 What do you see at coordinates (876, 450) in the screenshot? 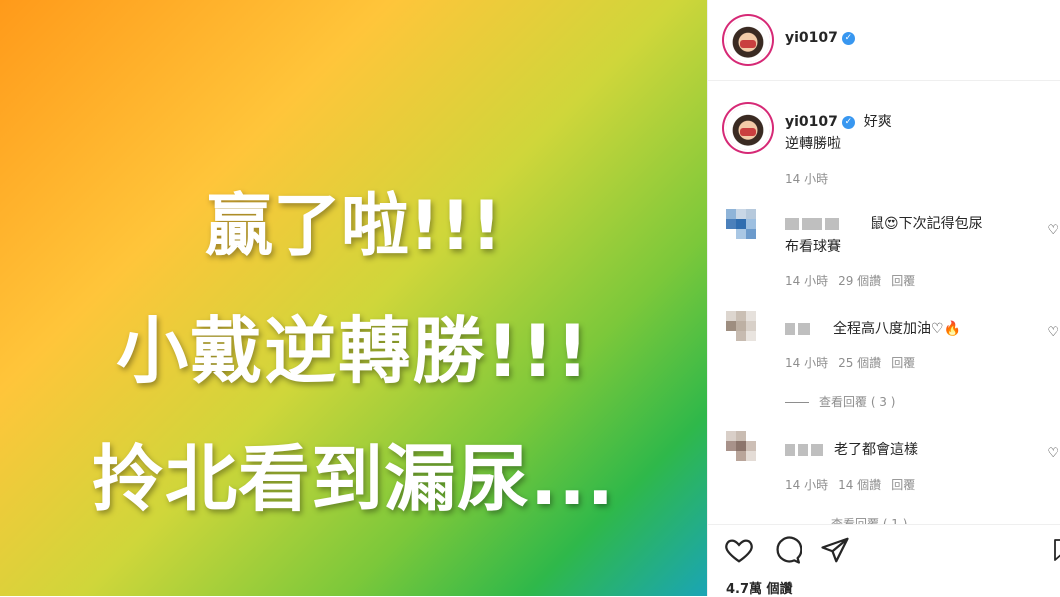
I see `comment-3-text-line-1: 老了都會這樣` at bounding box center [876, 450].